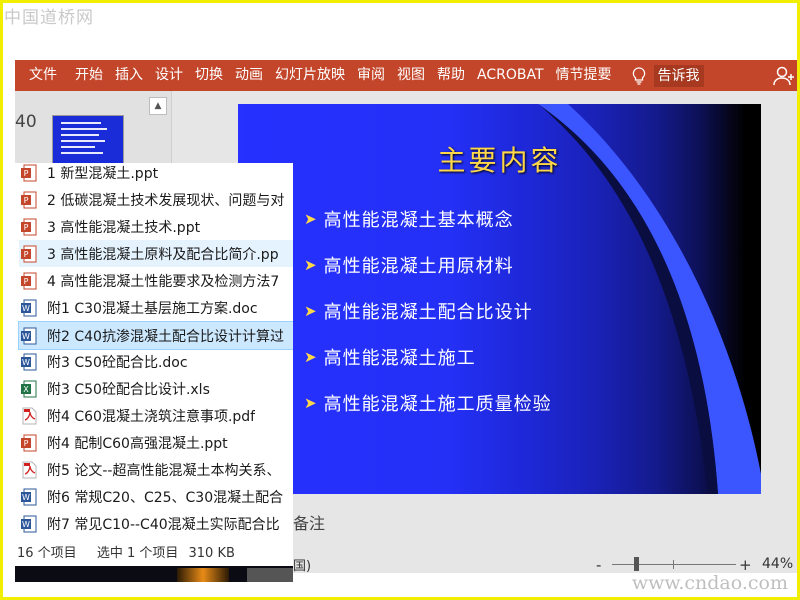 The image size is (800, 600). What do you see at coordinates (88, 141) in the screenshot?
I see `slide-thumbnail` at bounding box center [88, 141].